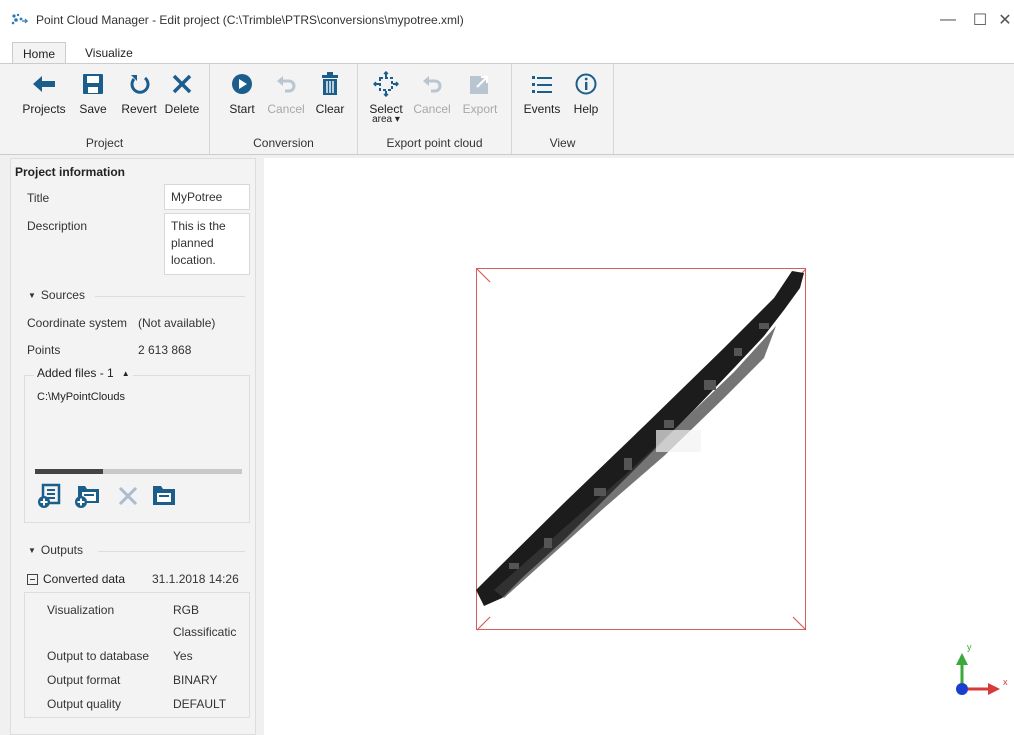  Describe the element at coordinates (39, 53) in the screenshot. I see `tab-home: Home` at that location.